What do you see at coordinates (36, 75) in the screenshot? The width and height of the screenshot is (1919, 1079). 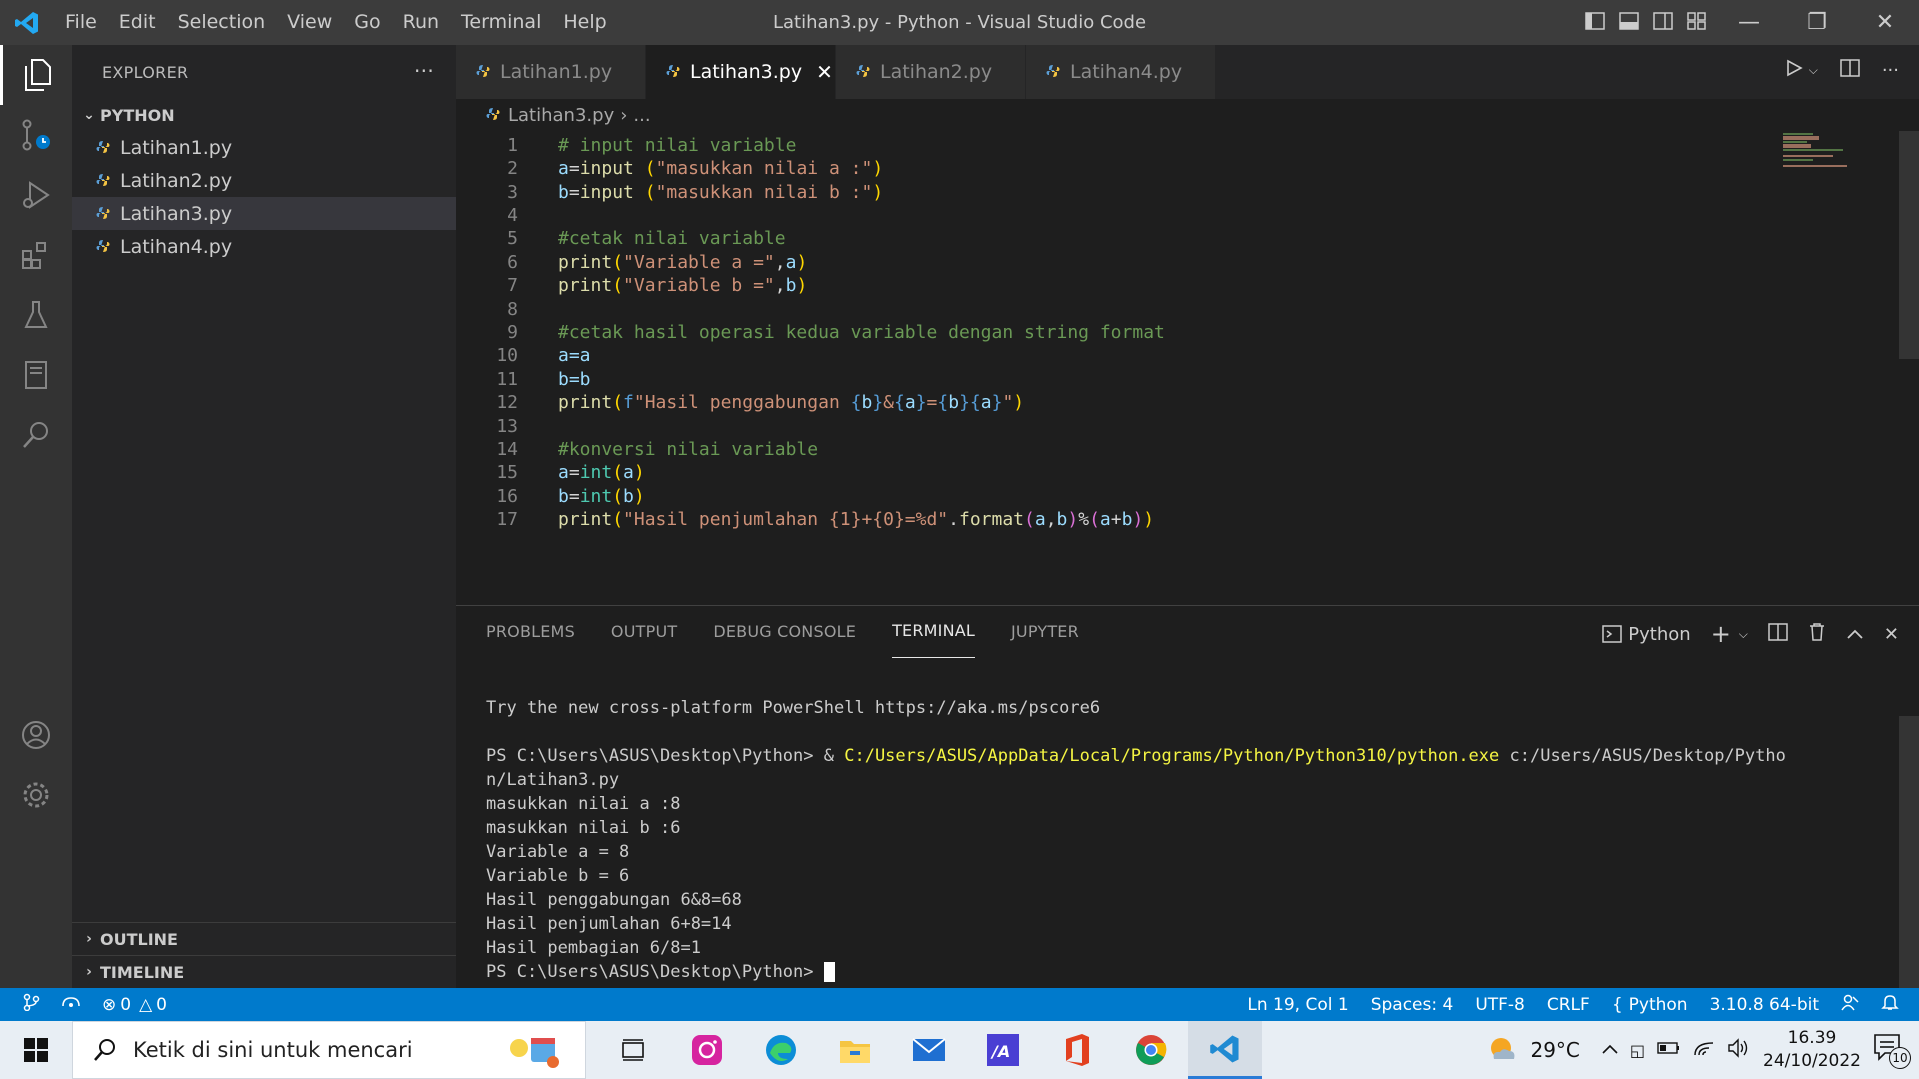 I see `explorer-icon` at bounding box center [36, 75].